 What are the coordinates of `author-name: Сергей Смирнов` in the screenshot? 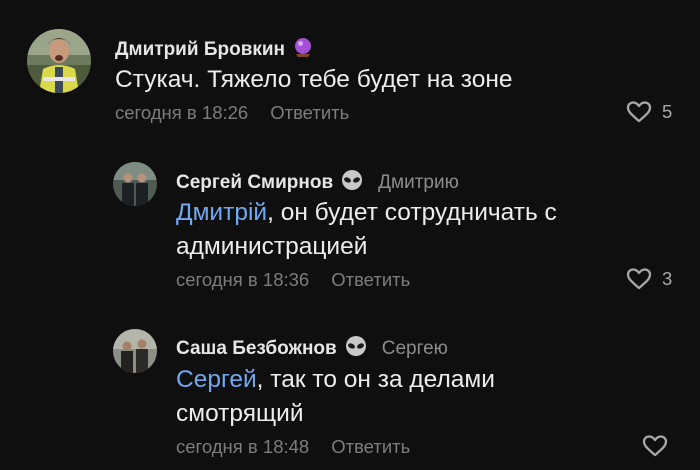 It's located at (254, 183).